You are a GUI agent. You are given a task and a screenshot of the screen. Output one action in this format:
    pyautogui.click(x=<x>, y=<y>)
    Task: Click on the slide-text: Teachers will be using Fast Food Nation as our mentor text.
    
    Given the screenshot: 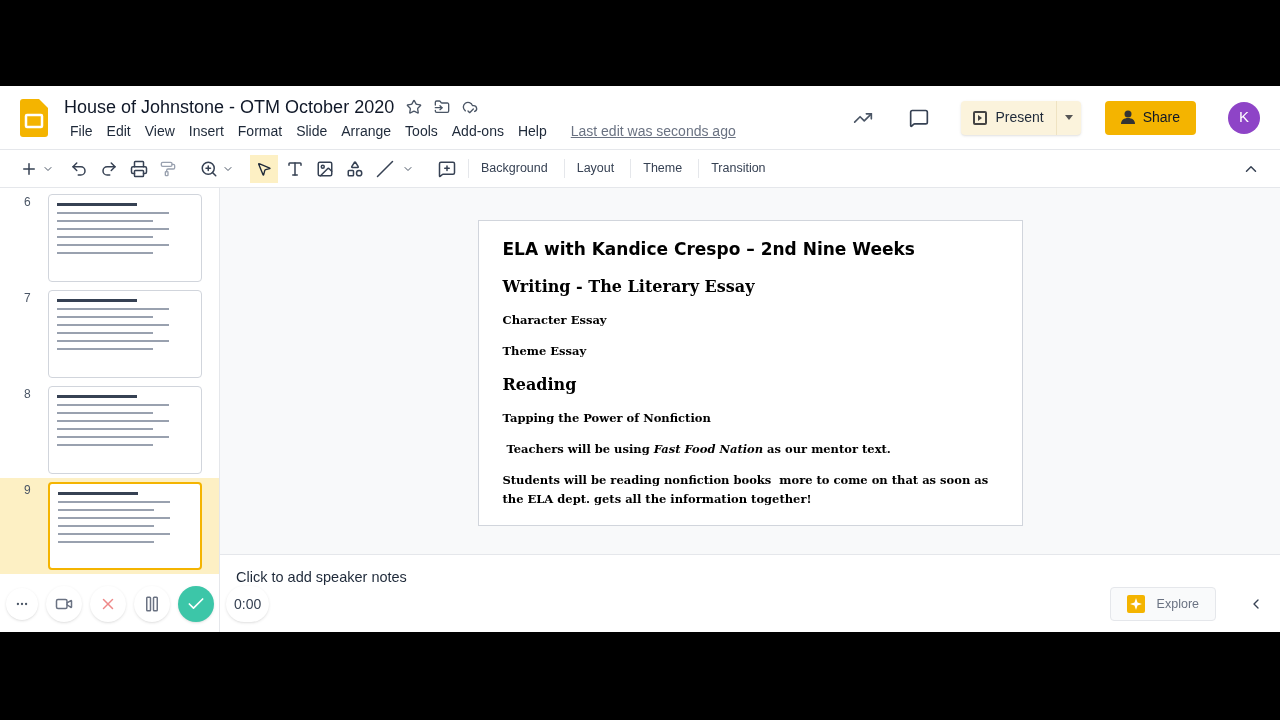 What is the action you would take?
    pyautogui.click(x=698, y=449)
    